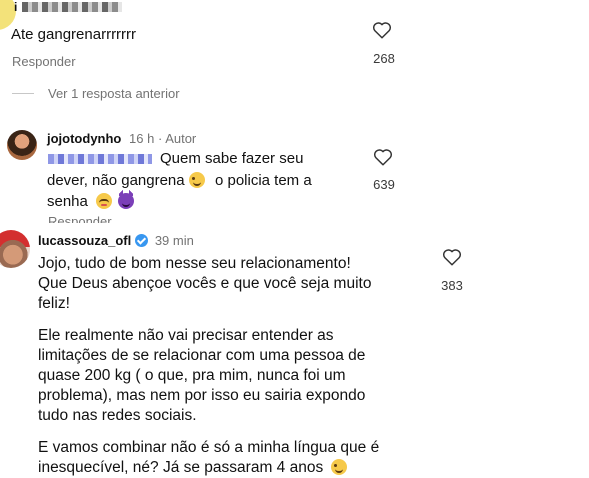  What do you see at coordinates (44, 61) in the screenshot?
I see `comment-1-reply-button: Responder` at bounding box center [44, 61].